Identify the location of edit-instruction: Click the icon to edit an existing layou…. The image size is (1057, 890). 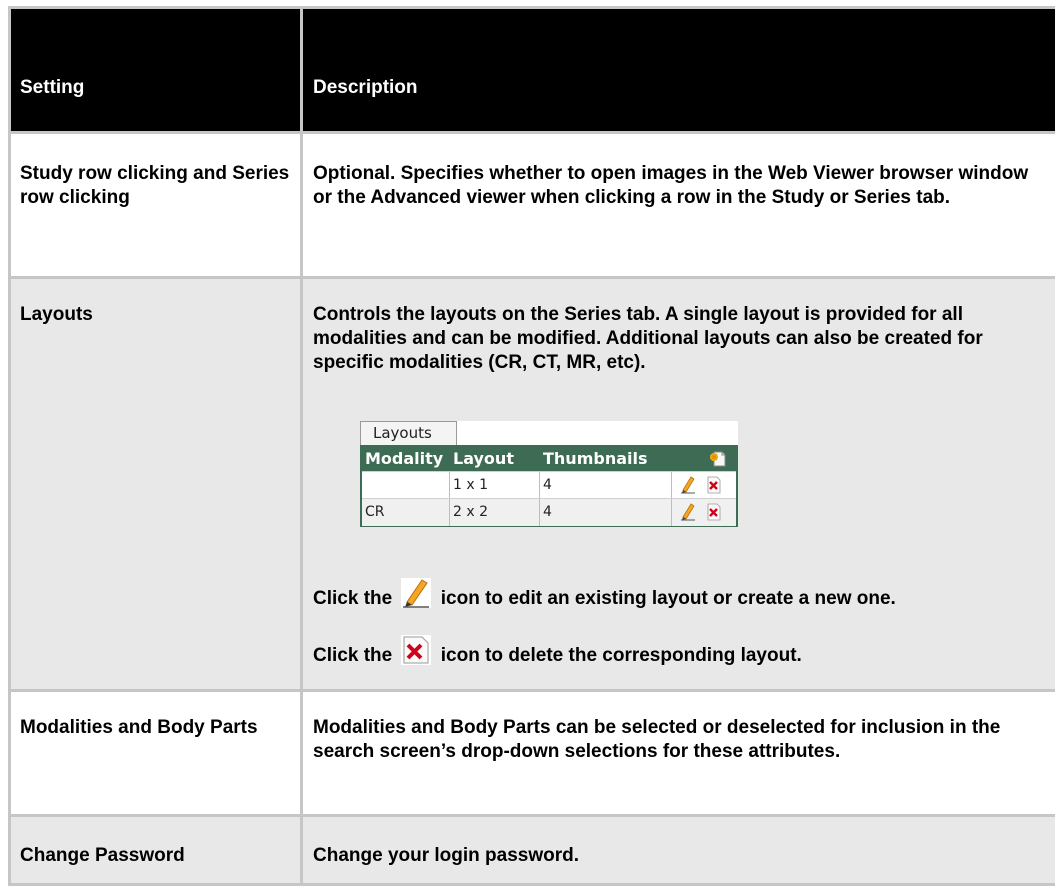
(679, 598).